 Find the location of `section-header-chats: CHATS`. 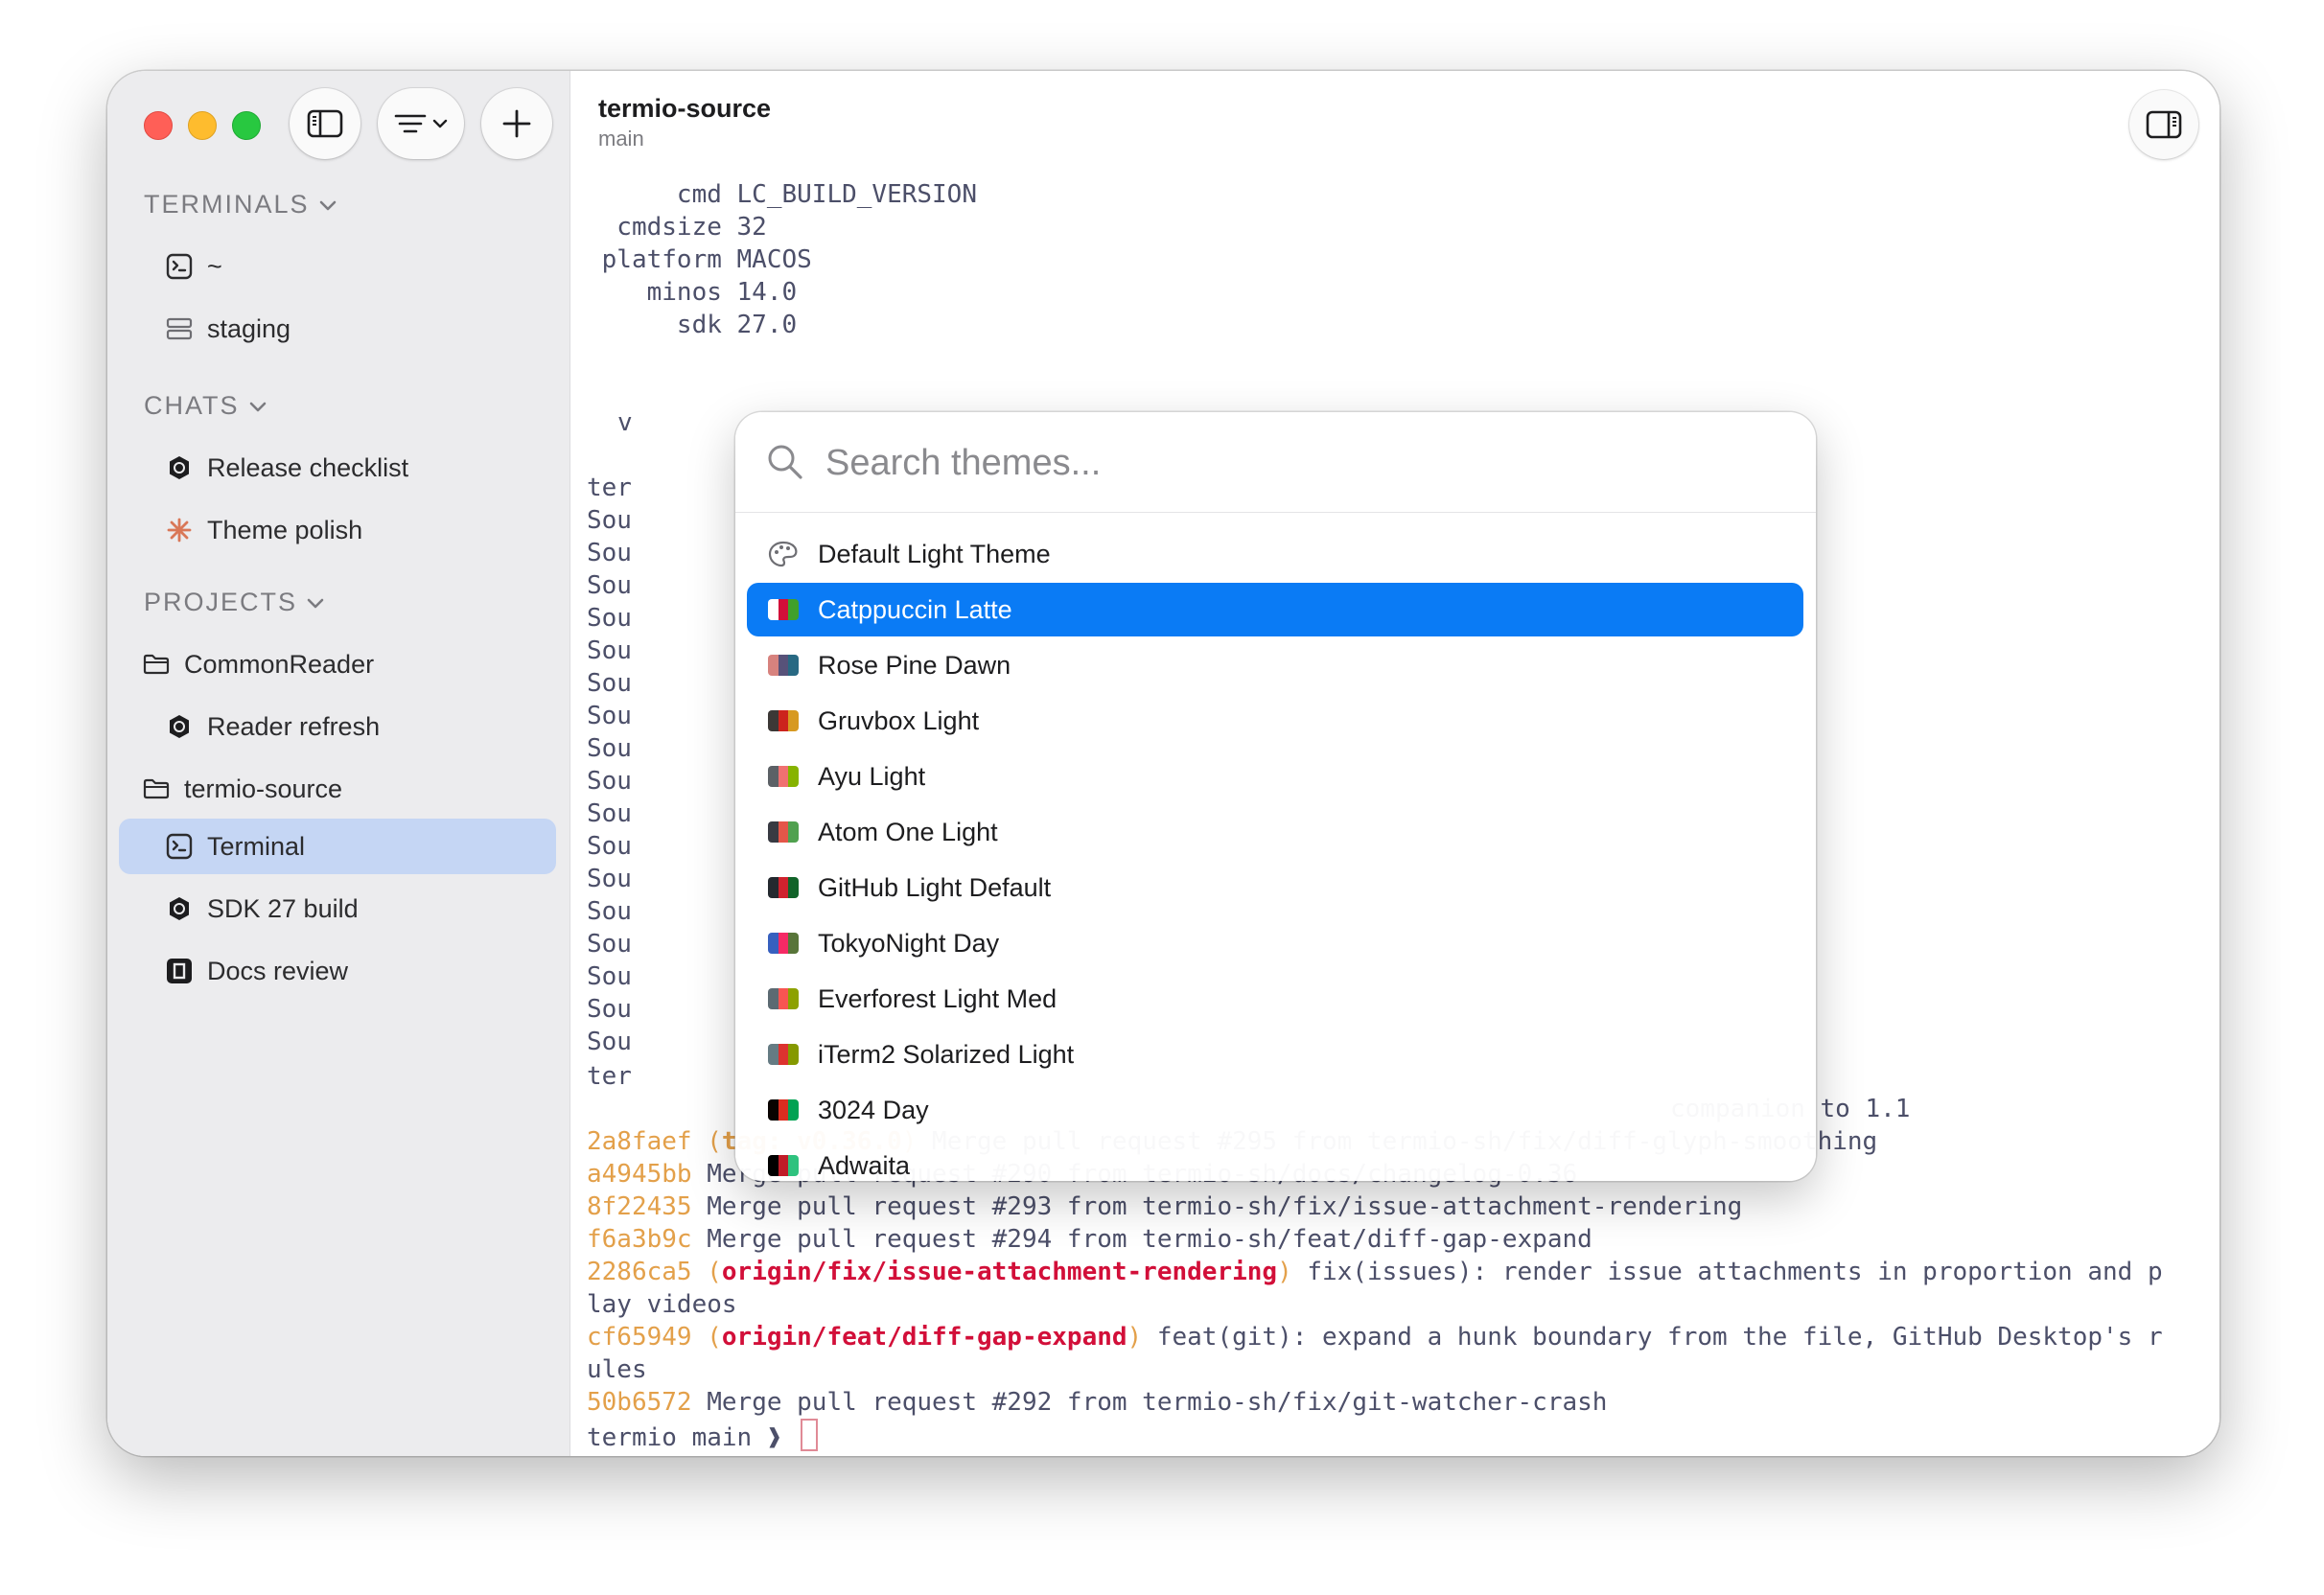

section-header-chats: CHATS is located at coordinates (205, 406).